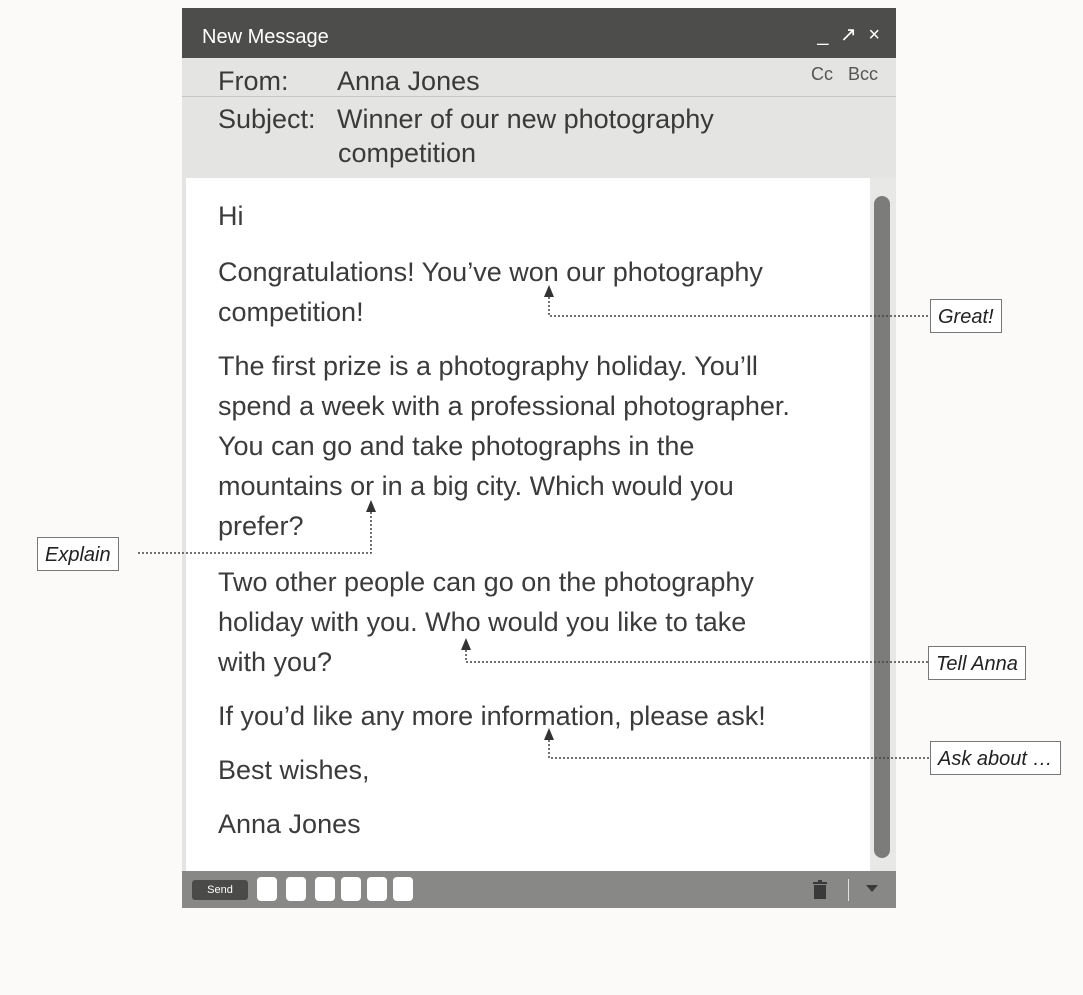 This screenshot has width=1083, height=995. I want to click on tell-anna-connector, so click(697, 656).